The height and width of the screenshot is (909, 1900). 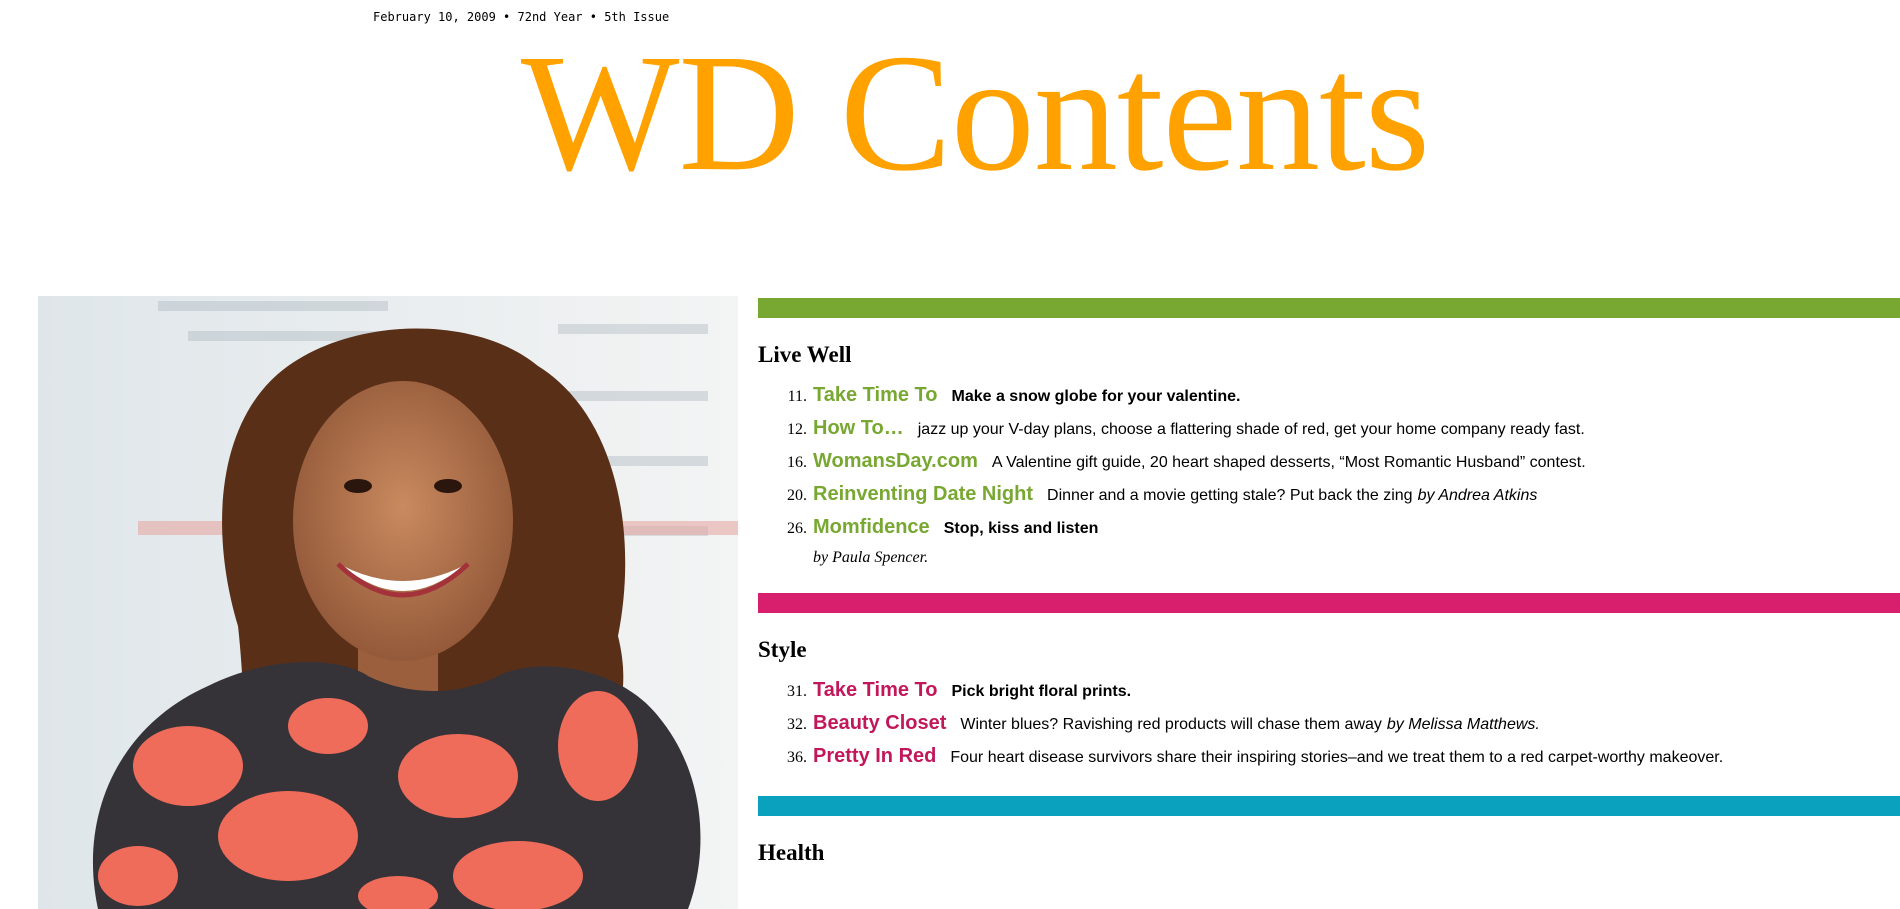 What do you see at coordinates (874, 756) in the screenshot?
I see `article-heading: Pretty In Red` at bounding box center [874, 756].